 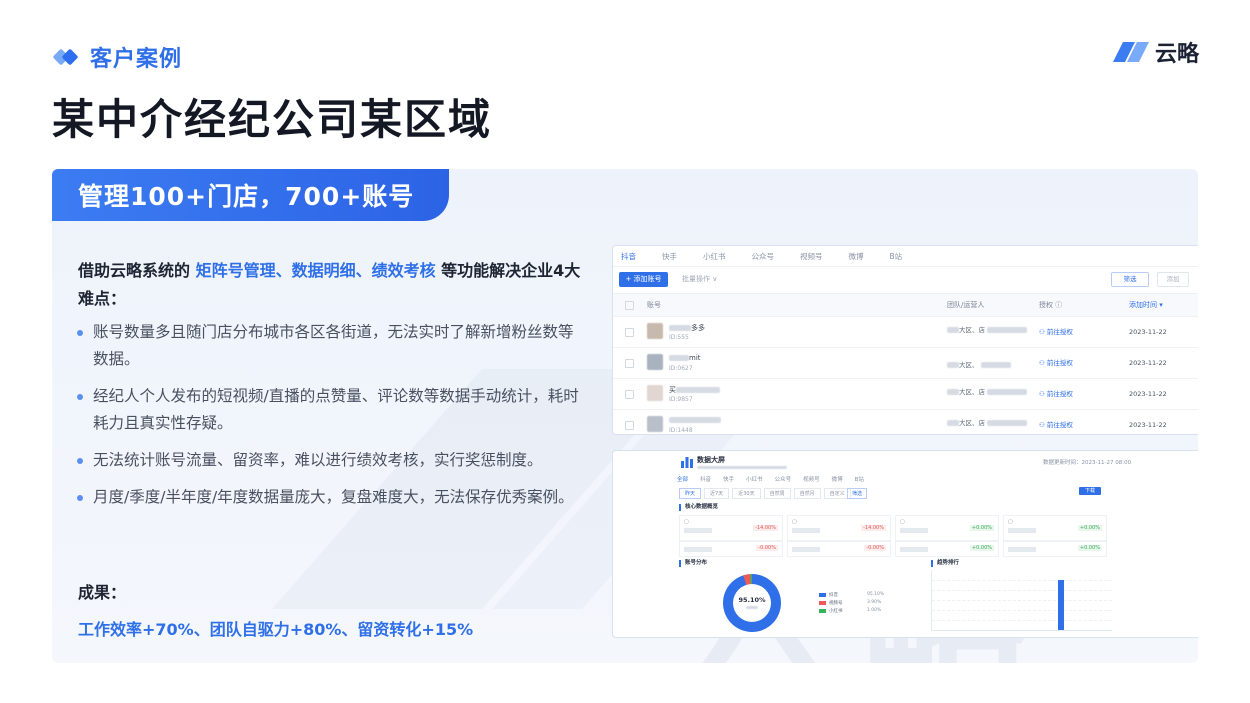 What do you see at coordinates (777, 493) in the screenshot?
I see `period-week: 自然周` at bounding box center [777, 493].